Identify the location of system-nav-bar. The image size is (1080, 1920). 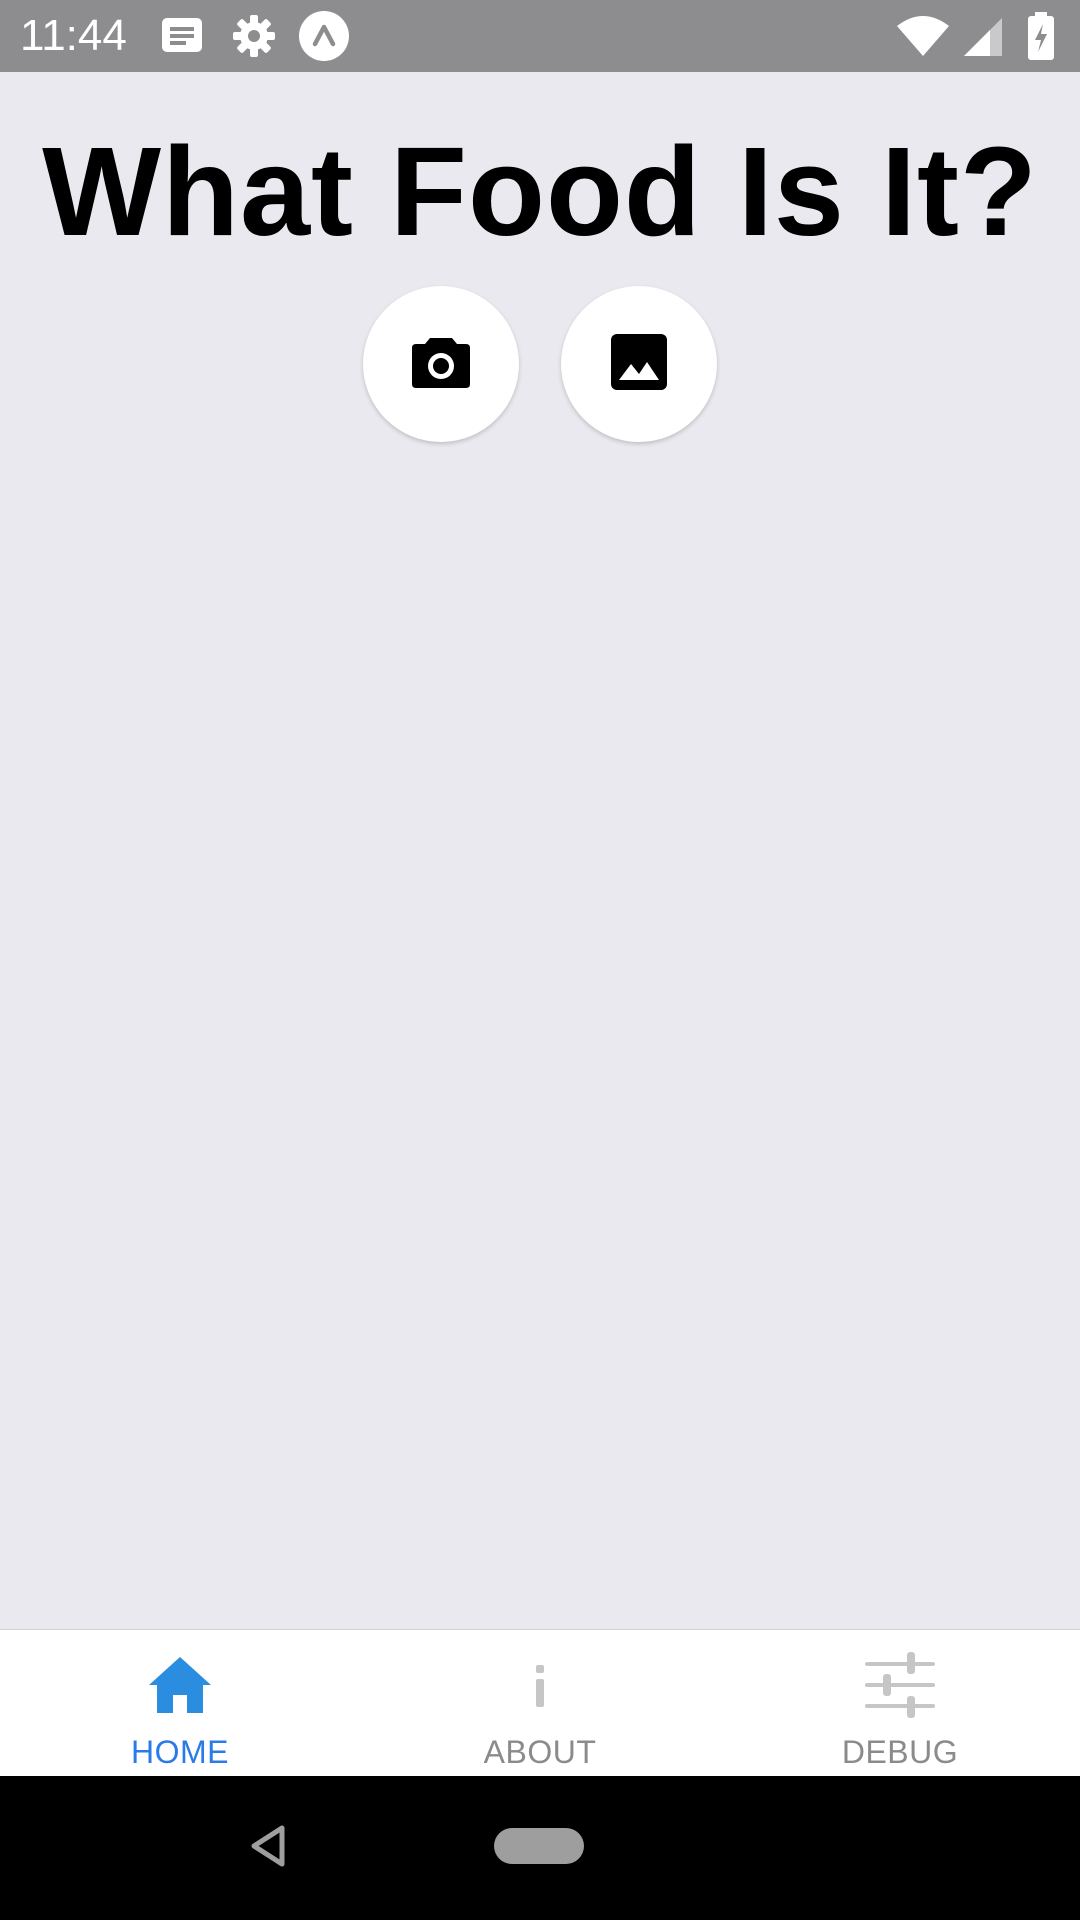
(540, 1848).